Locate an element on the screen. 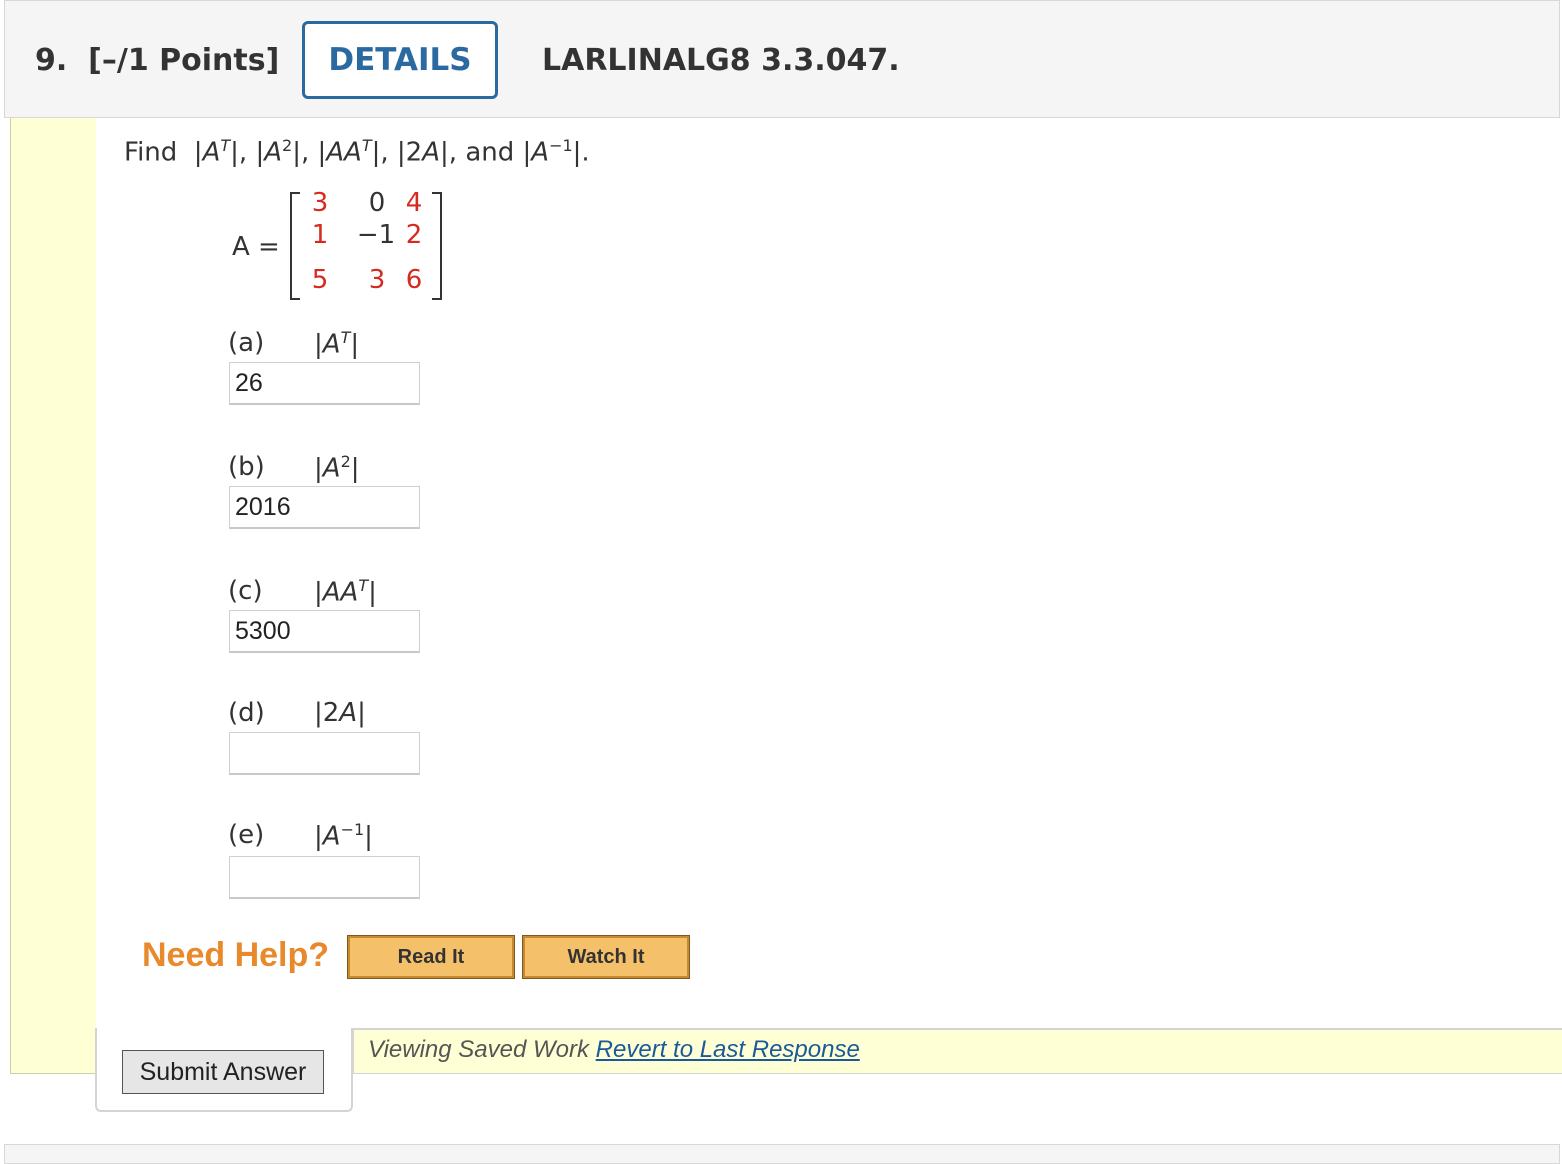  watch-it-button: Watch It is located at coordinates (606, 957).